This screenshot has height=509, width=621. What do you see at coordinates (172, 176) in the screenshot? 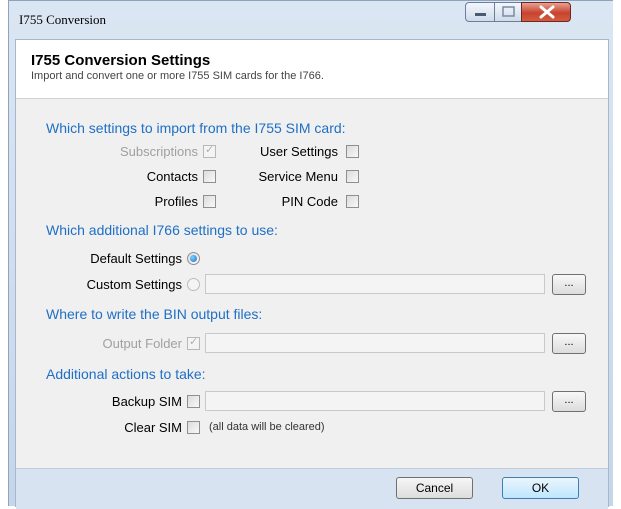
I see `contacts-label: Contacts` at bounding box center [172, 176].